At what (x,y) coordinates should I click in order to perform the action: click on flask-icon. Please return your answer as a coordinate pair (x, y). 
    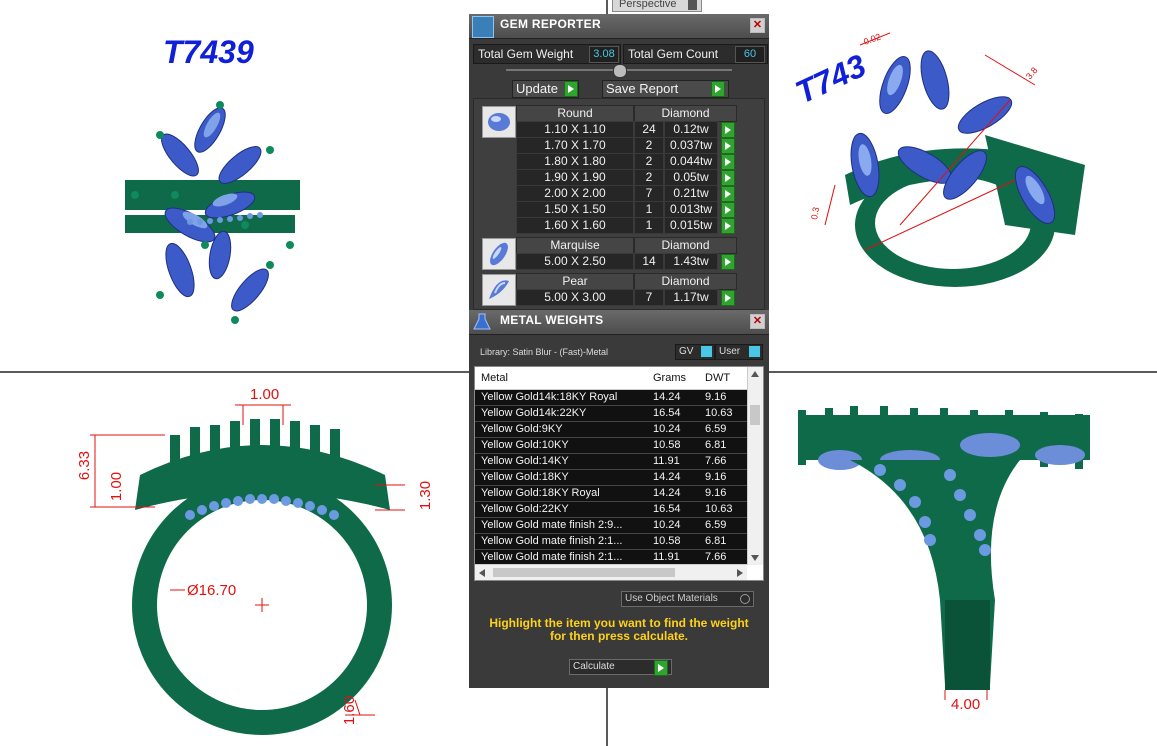
    Looking at the image, I should click on (482, 322).